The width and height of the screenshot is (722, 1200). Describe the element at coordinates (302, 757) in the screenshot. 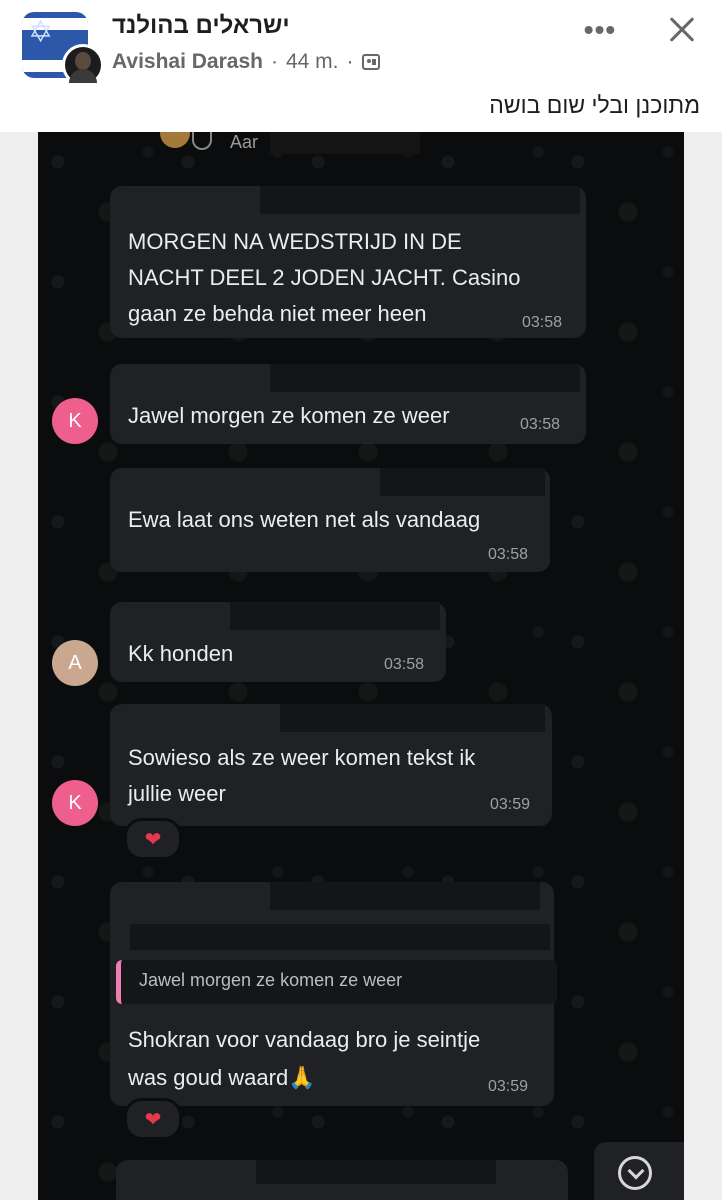

I see `message-line: Sowieso als ze weer komen tekst ik` at that location.